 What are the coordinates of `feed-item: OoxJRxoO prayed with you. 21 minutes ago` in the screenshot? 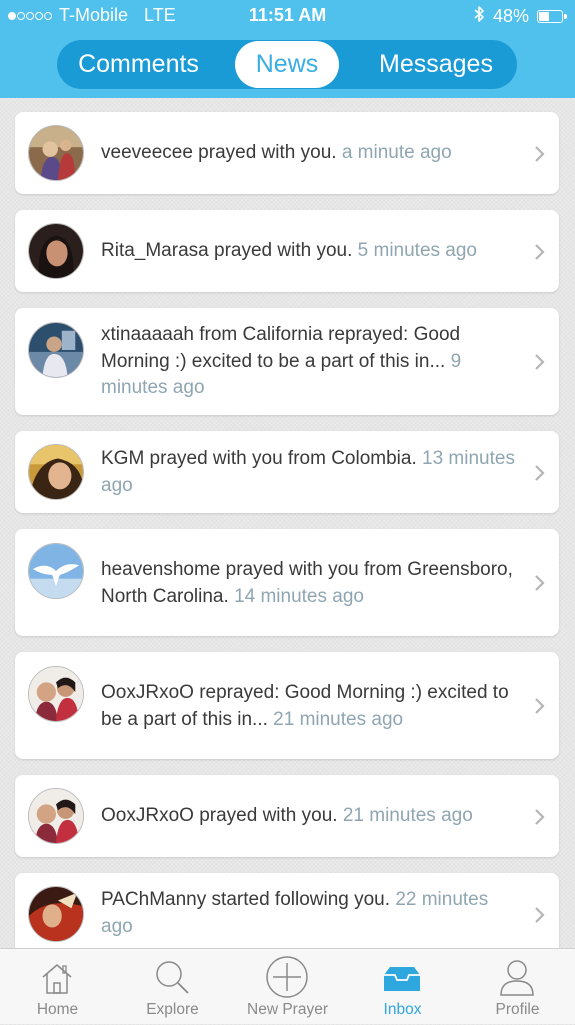 It's located at (287, 816).